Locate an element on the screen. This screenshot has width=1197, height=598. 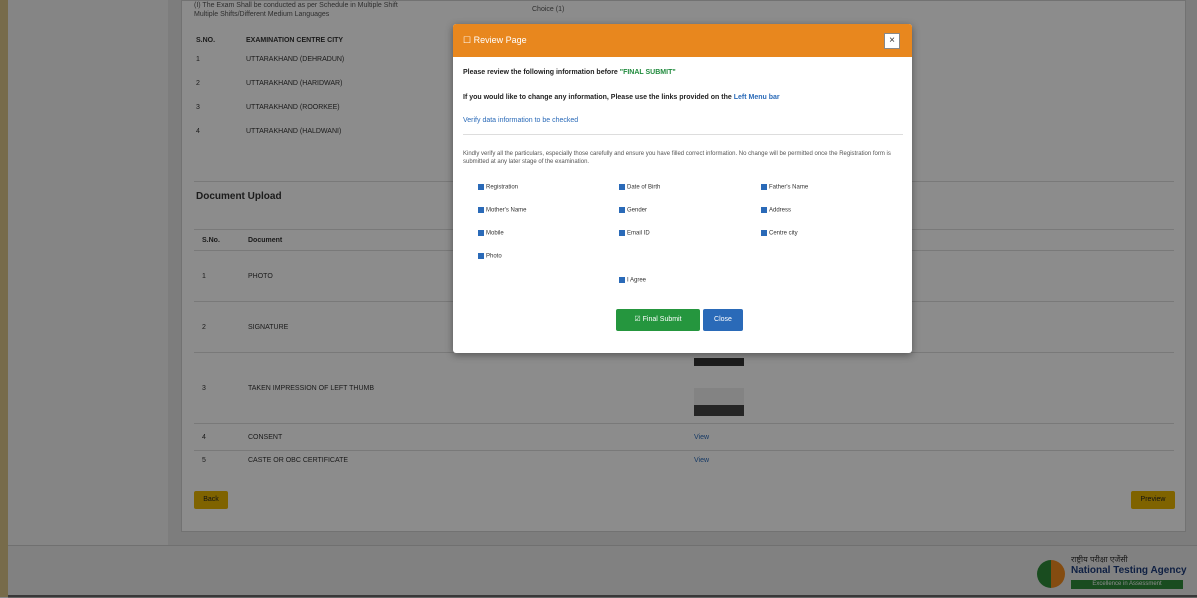
checkbox-gender: Gender is located at coordinates (633, 210).